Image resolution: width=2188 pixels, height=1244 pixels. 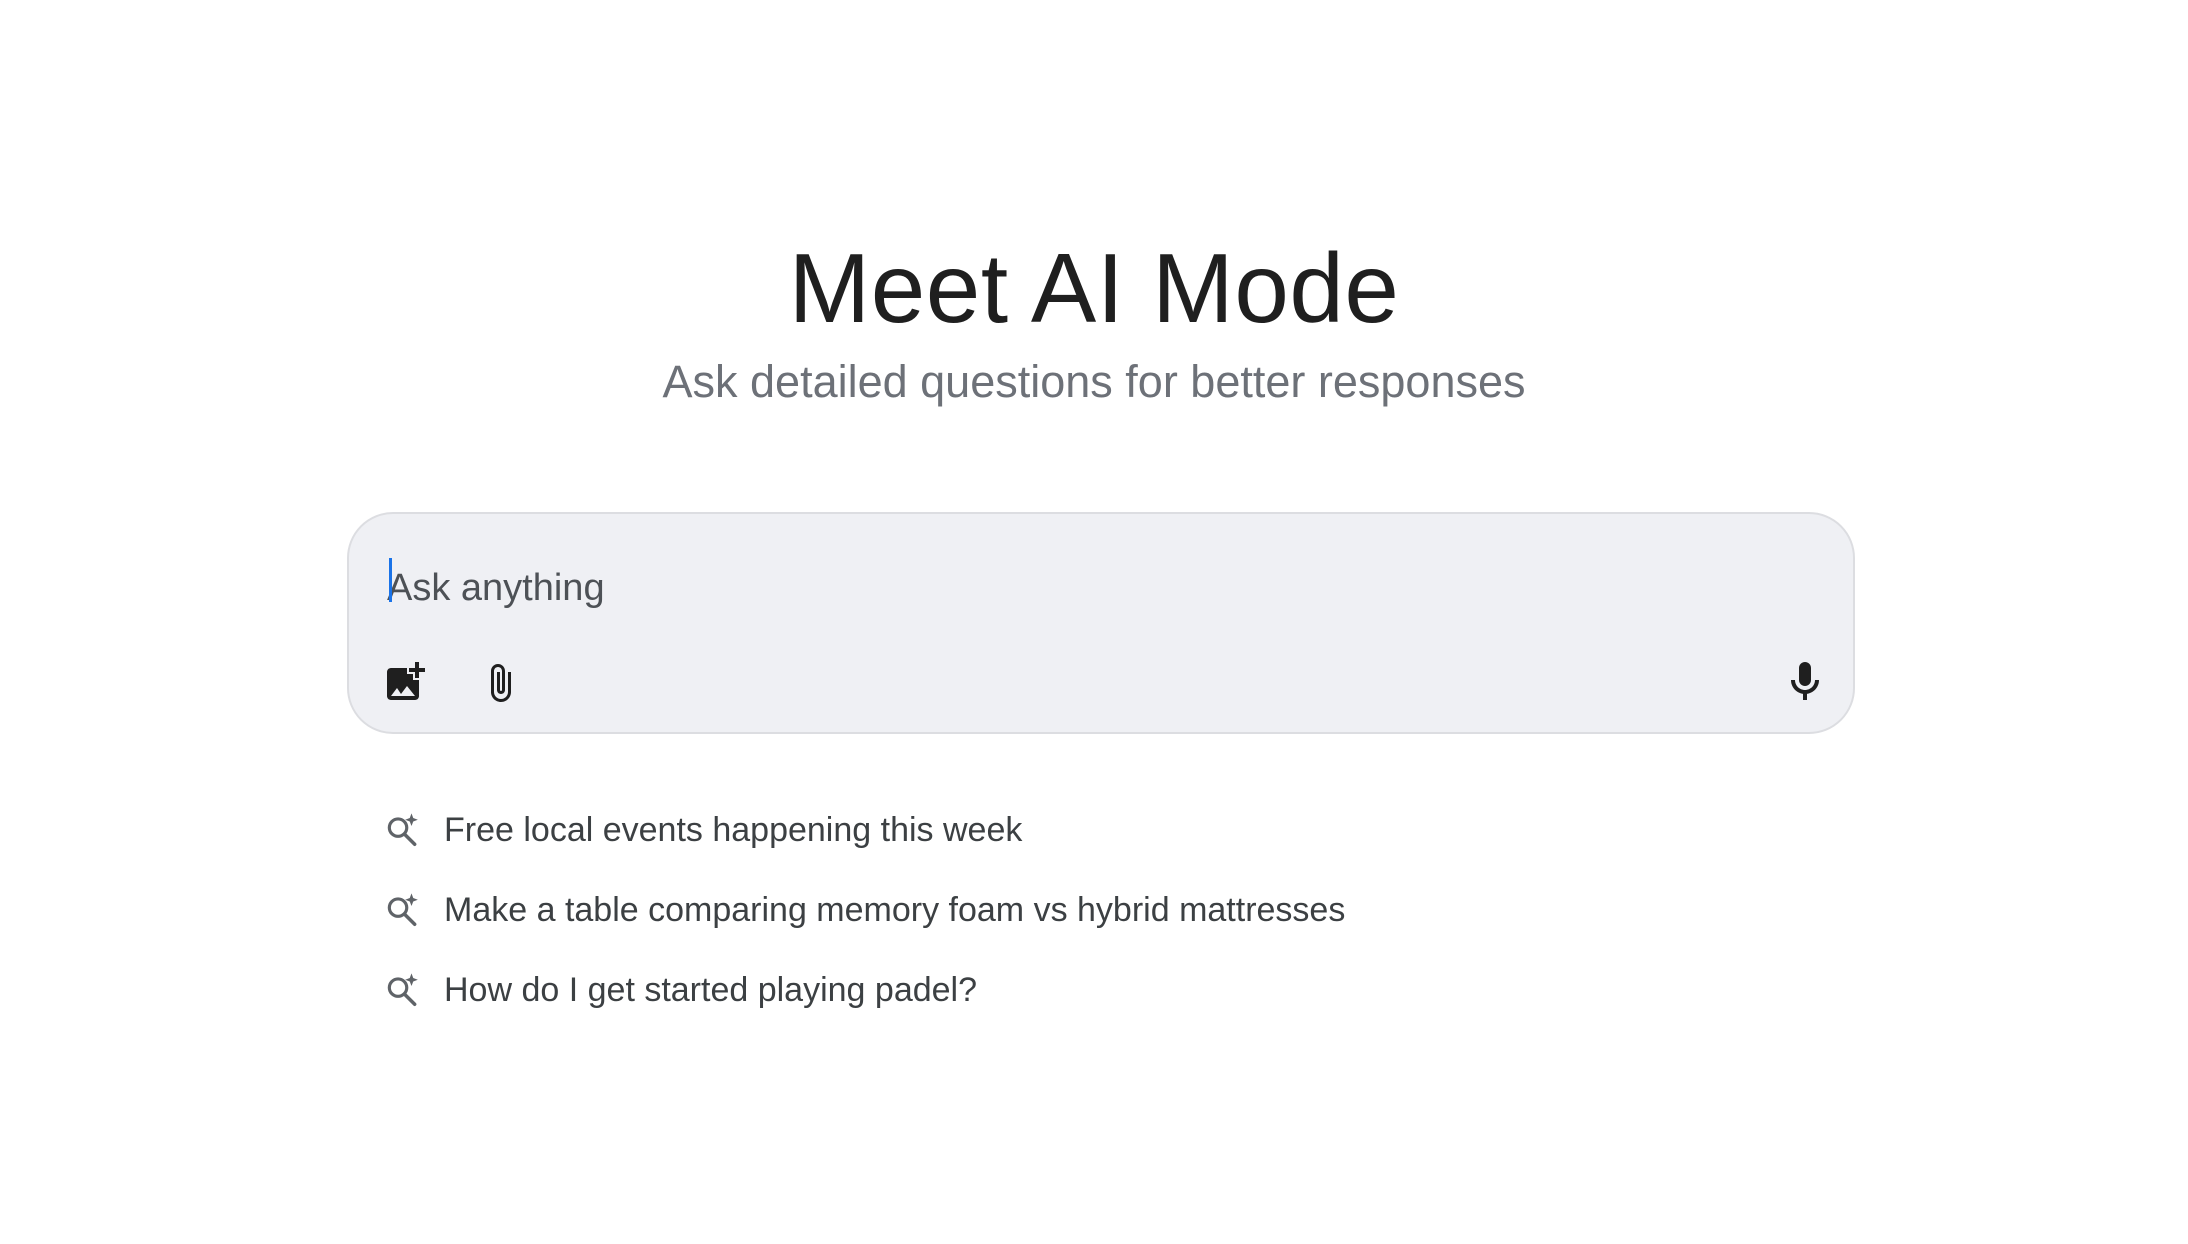 What do you see at coordinates (1102, 990) in the screenshot?
I see `suggestion-item: How do I get started playing padel?` at bounding box center [1102, 990].